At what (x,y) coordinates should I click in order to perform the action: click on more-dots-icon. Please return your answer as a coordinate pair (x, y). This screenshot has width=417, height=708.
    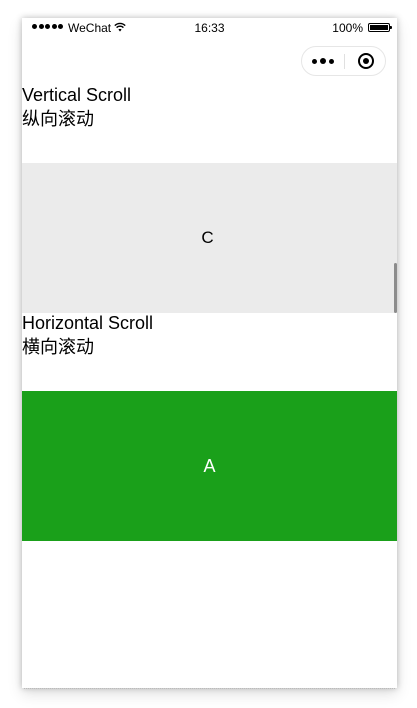
    Looking at the image, I should click on (323, 61).